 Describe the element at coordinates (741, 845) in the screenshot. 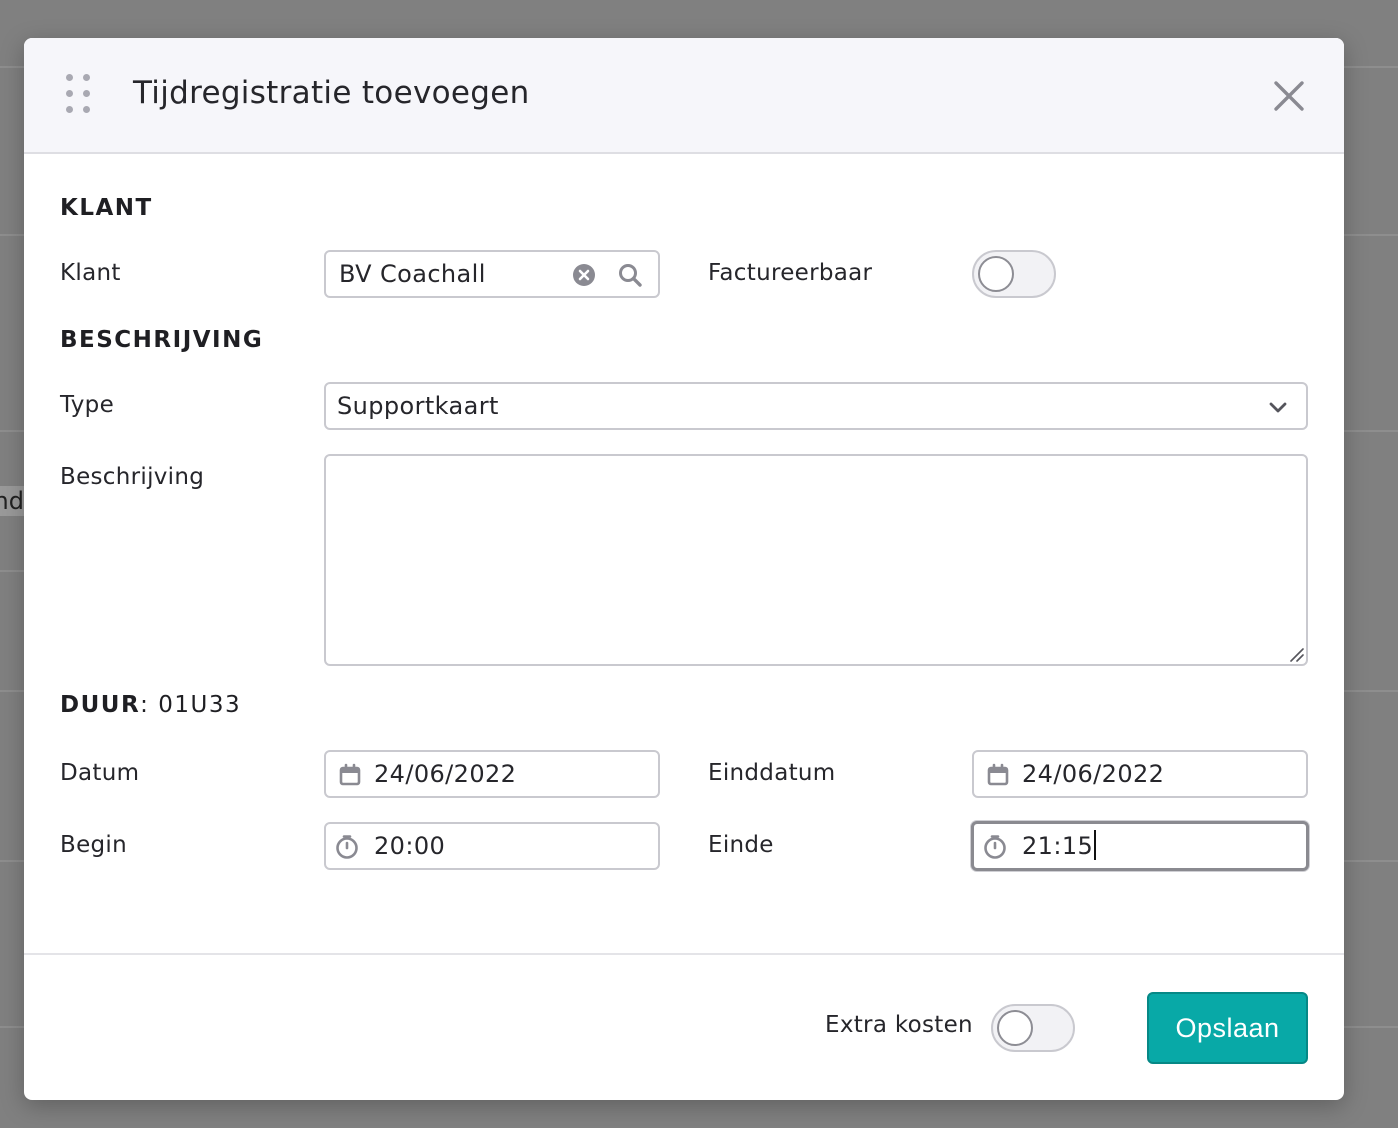

I see `einde-label: Einde` at that location.